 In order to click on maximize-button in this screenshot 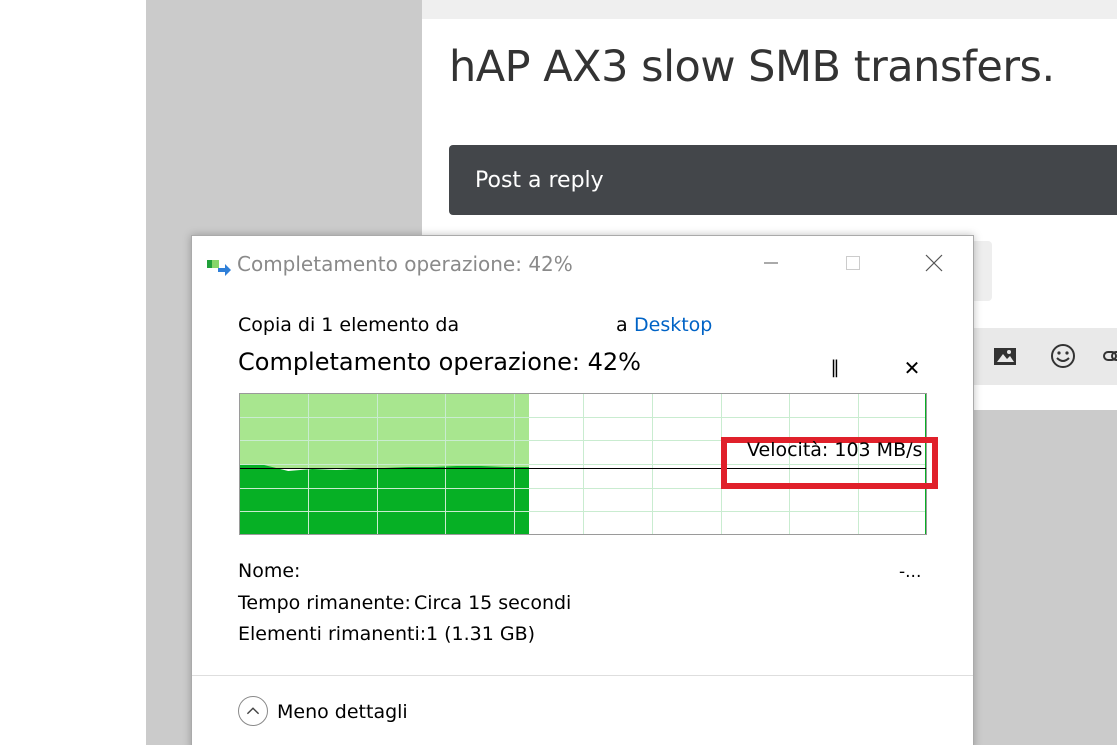, I will do `click(852, 263)`.